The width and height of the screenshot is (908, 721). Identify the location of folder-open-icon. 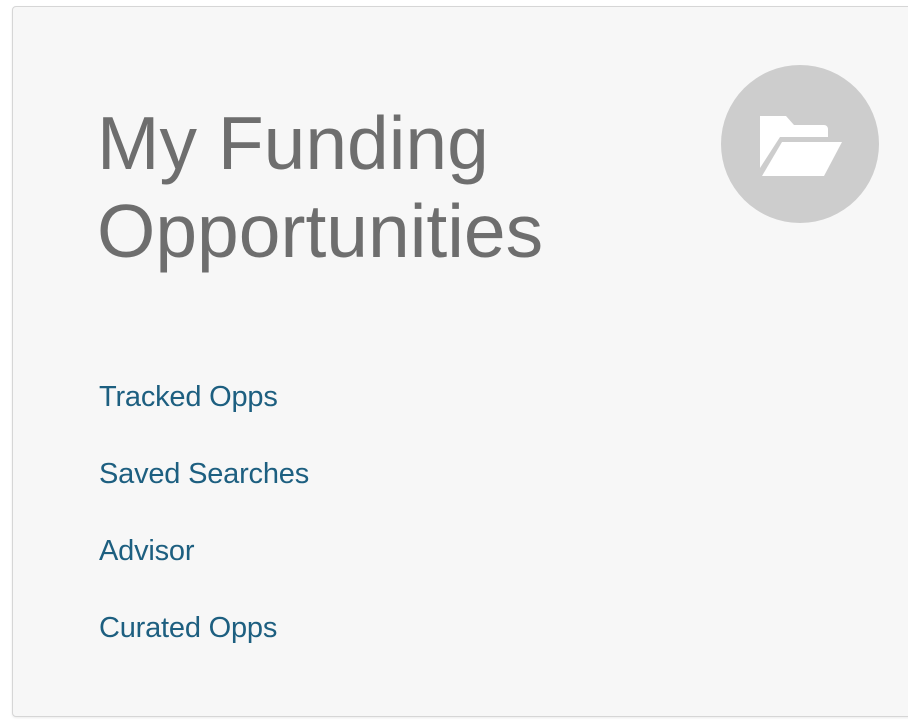
(800, 144).